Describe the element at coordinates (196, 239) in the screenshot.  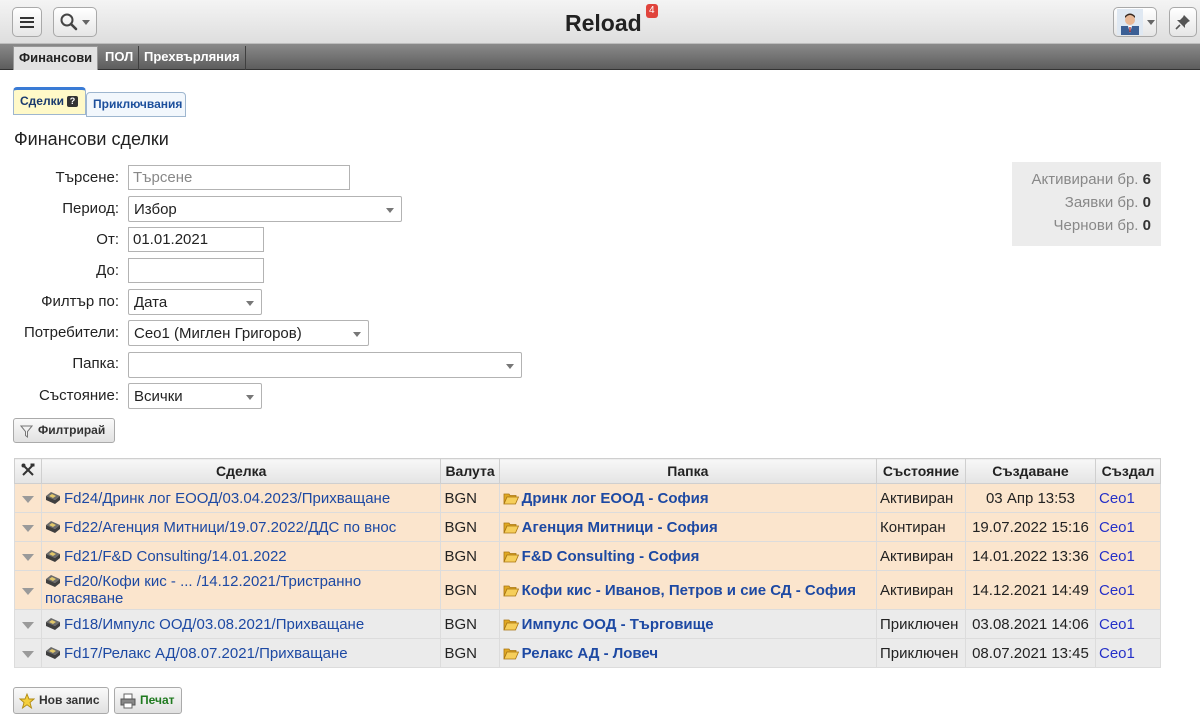
I see `from-date-input: 01.01.2021` at that location.